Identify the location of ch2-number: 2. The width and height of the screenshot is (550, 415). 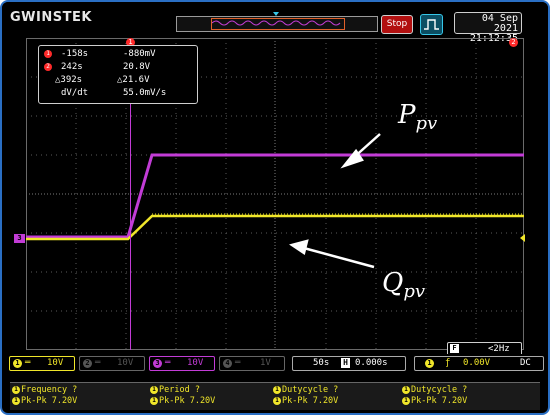
(87, 363).